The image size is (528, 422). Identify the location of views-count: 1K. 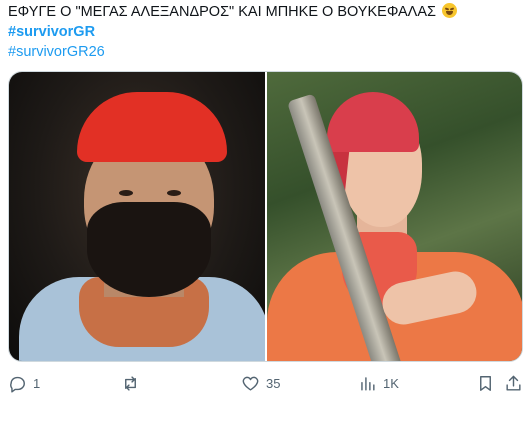
(391, 383).